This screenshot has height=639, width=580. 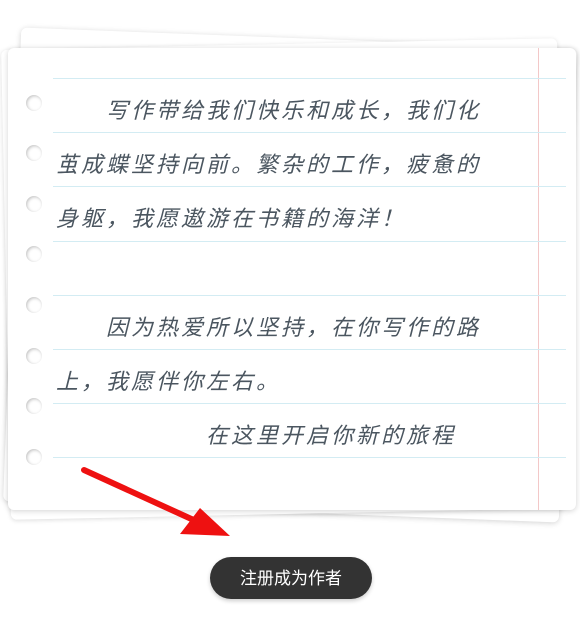 I want to click on paper-text-line: 茧成蝶坚持向前。繁杂的工作，疲惫的, so click(x=269, y=165).